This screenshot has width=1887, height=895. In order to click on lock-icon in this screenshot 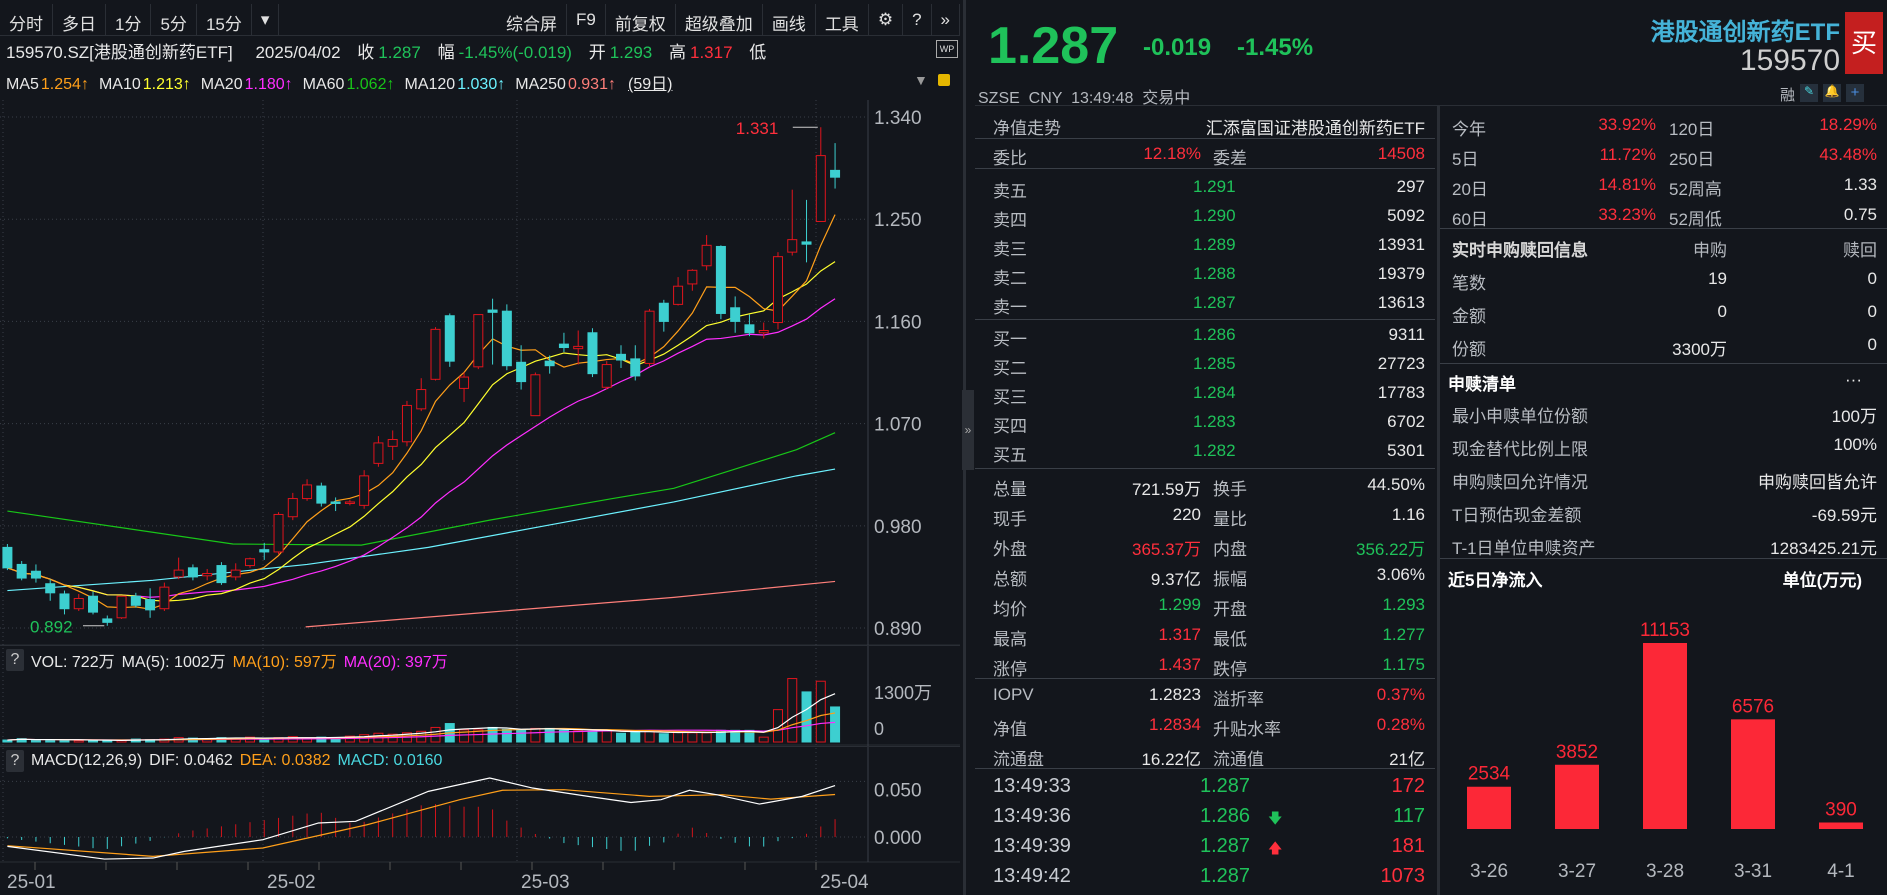, I will do `click(944, 80)`.